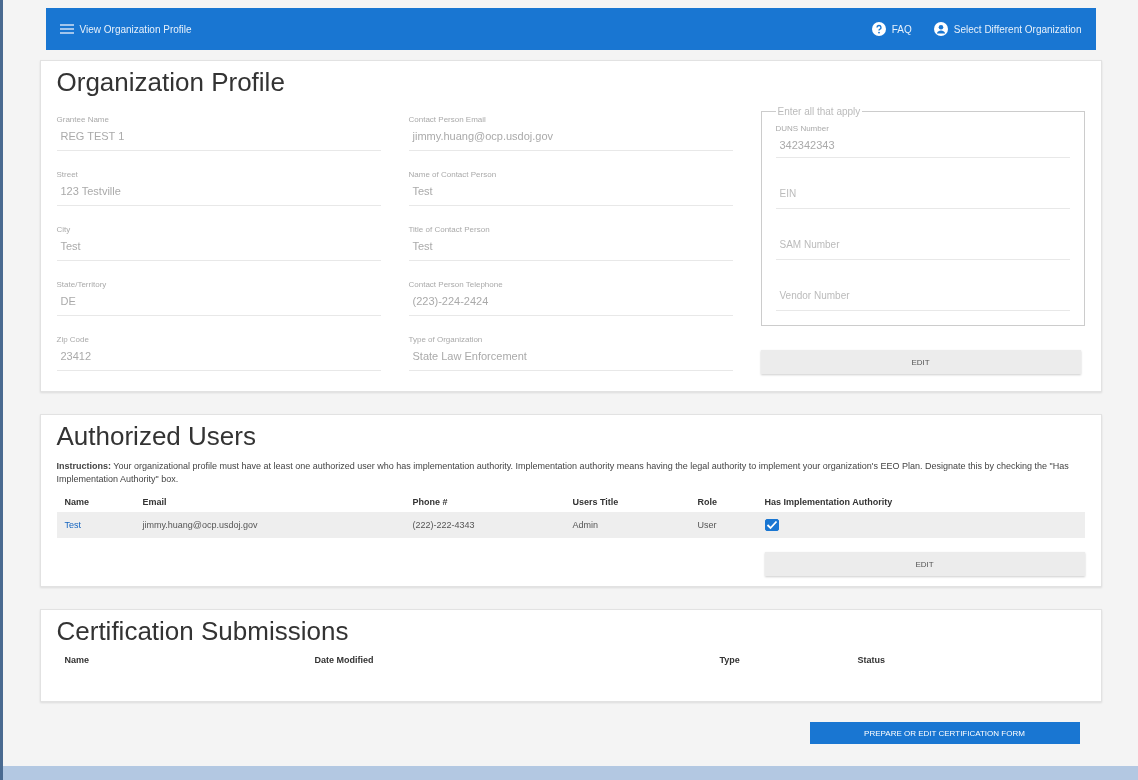  What do you see at coordinates (570, 128) in the screenshot?
I see `text-field: Contact Person Email jimmy.huang@ocp.usdoj.gov` at bounding box center [570, 128].